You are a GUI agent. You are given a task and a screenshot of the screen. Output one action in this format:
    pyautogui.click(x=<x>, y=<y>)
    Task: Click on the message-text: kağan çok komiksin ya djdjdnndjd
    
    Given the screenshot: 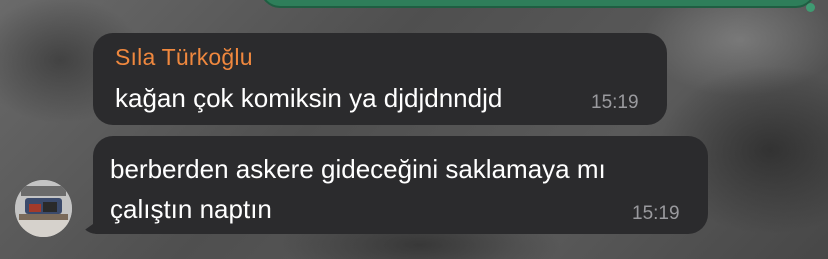 What is the action you would take?
    pyautogui.click(x=309, y=98)
    